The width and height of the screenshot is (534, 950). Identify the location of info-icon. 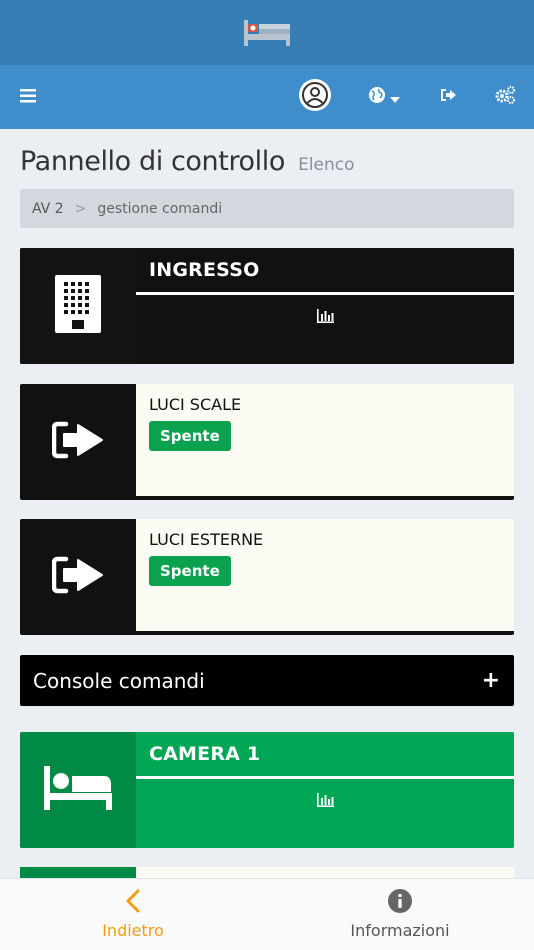
(400, 903).